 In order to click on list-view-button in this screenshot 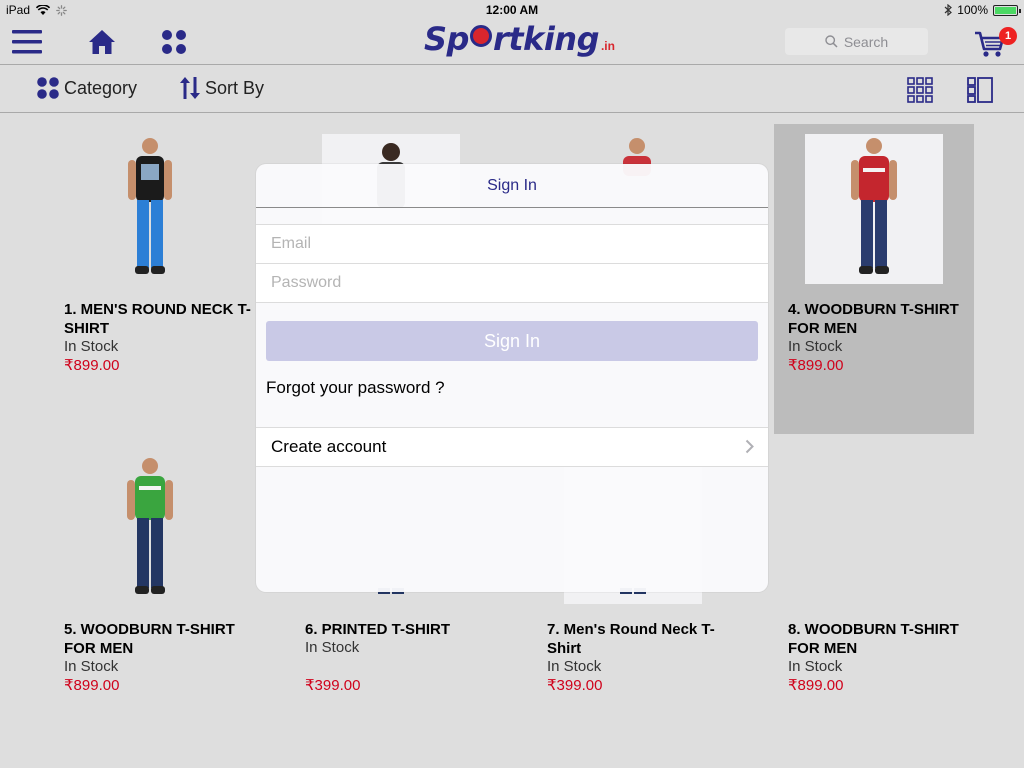, I will do `click(980, 90)`.